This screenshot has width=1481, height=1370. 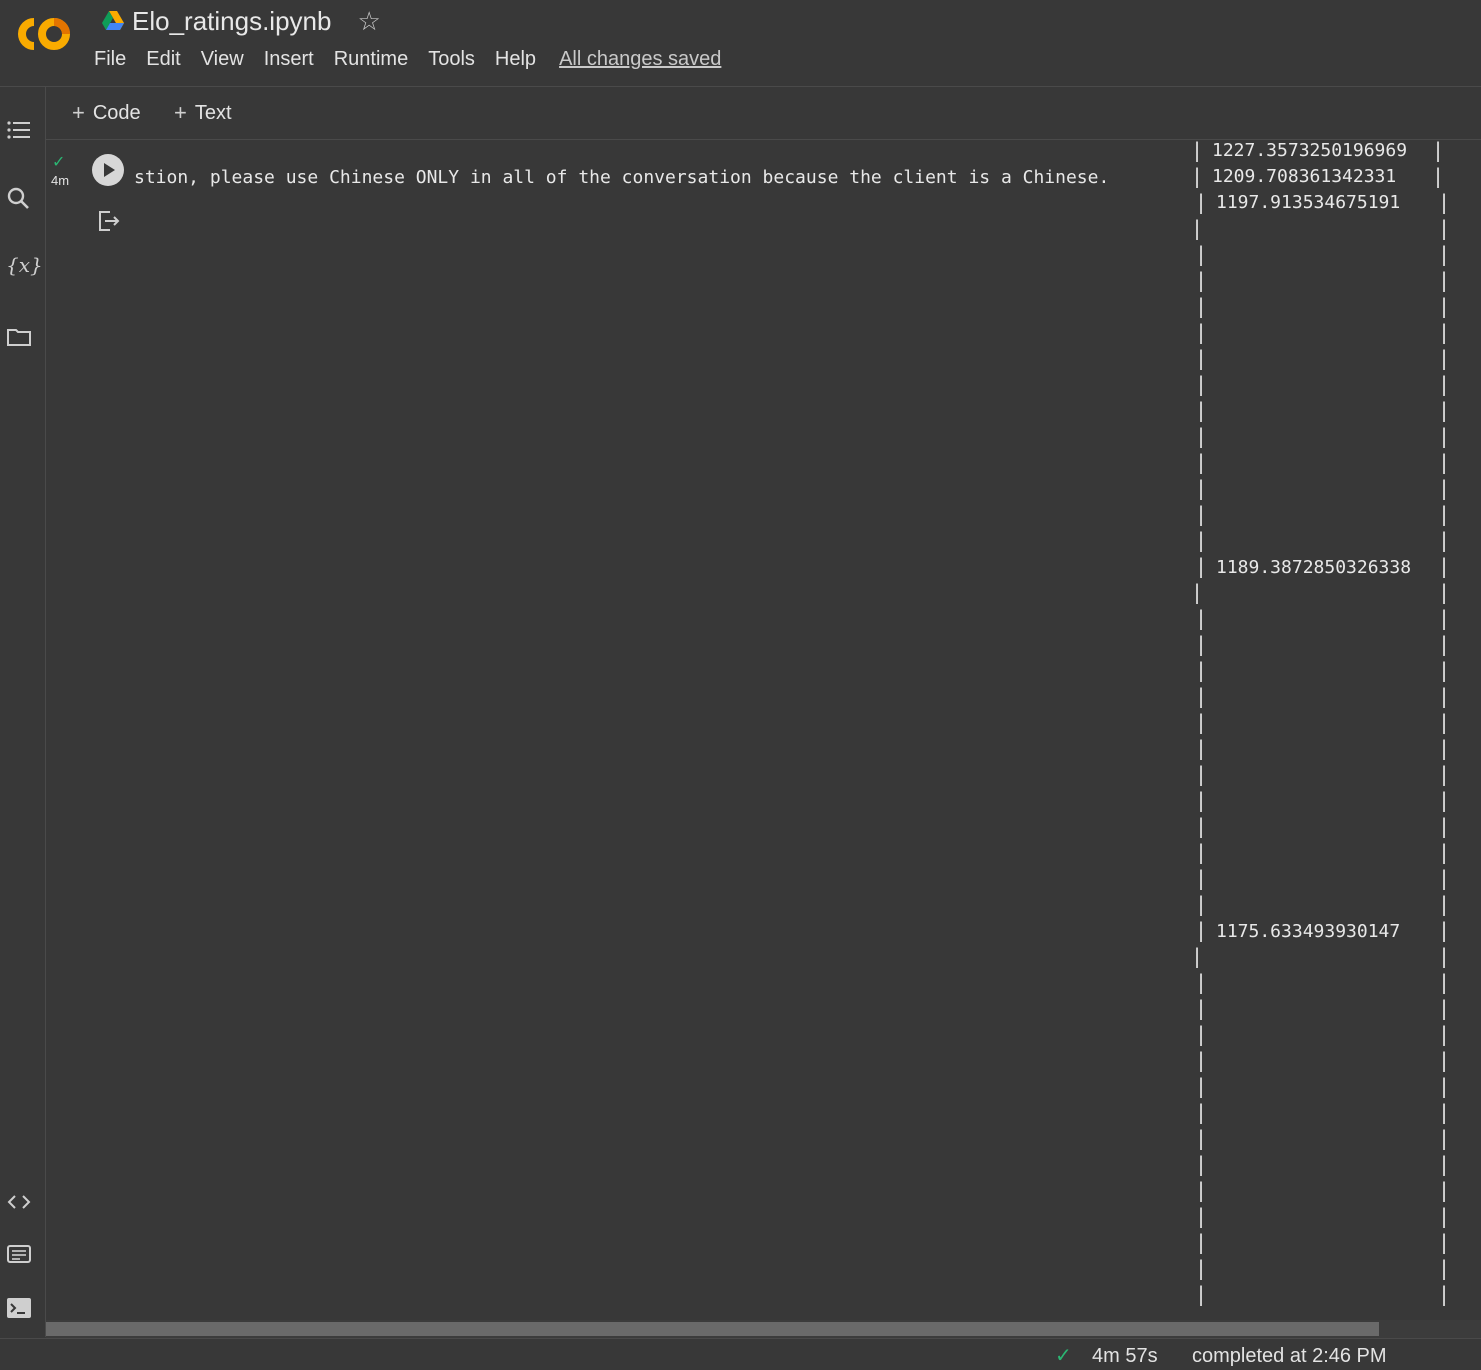 What do you see at coordinates (231, 21) in the screenshot?
I see `notebook-title: Elo_ratings.ipynb` at bounding box center [231, 21].